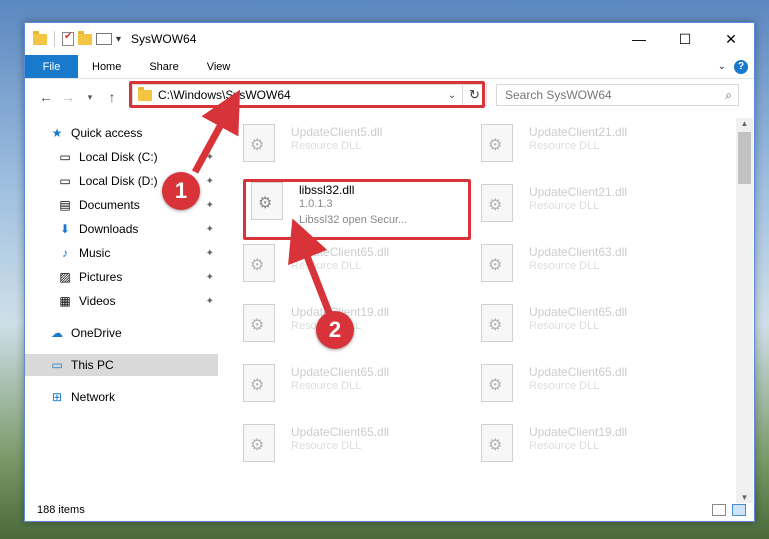 This screenshot has width=769, height=539. I want to click on videos-icon: ▦, so click(65, 301).